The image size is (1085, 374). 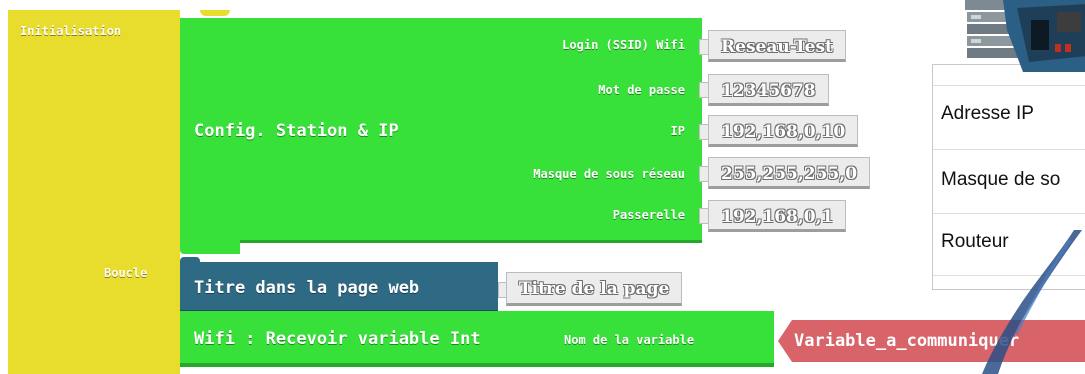 What do you see at coordinates (337, 339) in the screenshot?
I see `receive-block-label: Wifi : Recevoir variable Int` at bounding box center [337, 339].